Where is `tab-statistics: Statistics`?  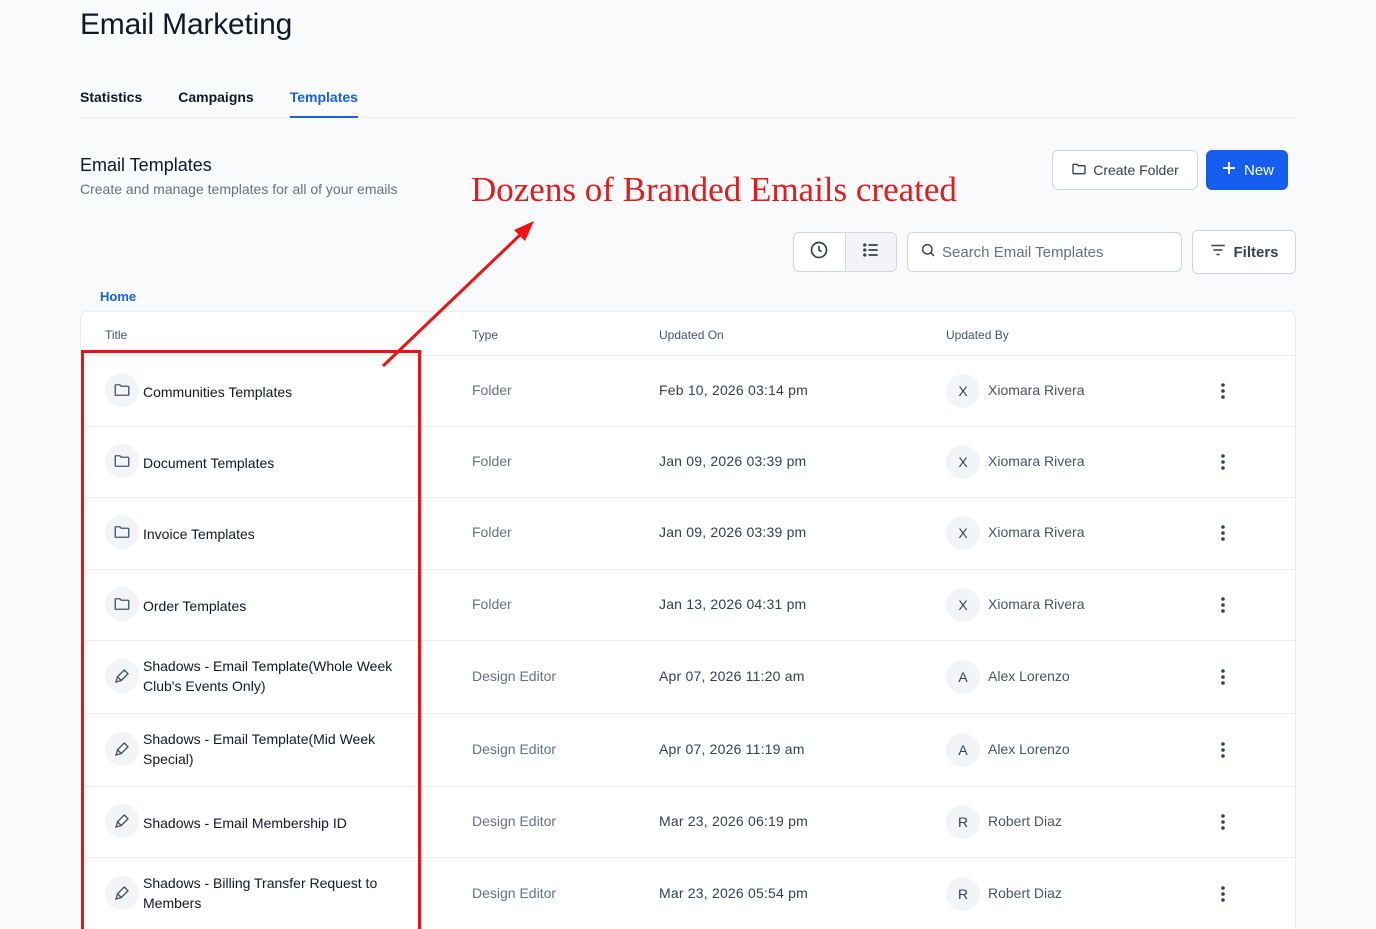 tab-statistics: Statistics is located at coordinates (111, 98).